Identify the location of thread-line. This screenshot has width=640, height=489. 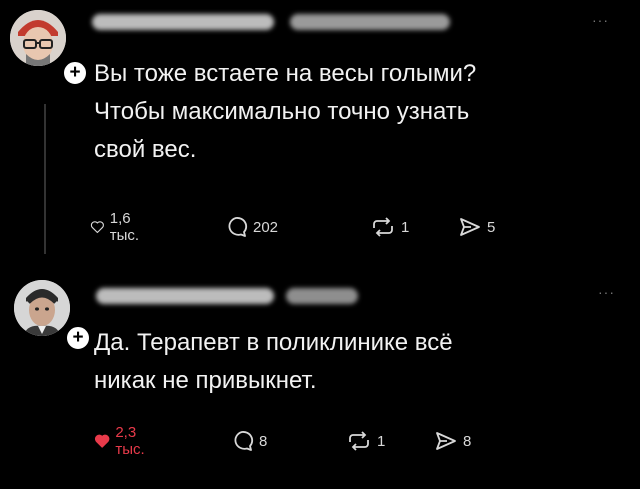
(45, 179).